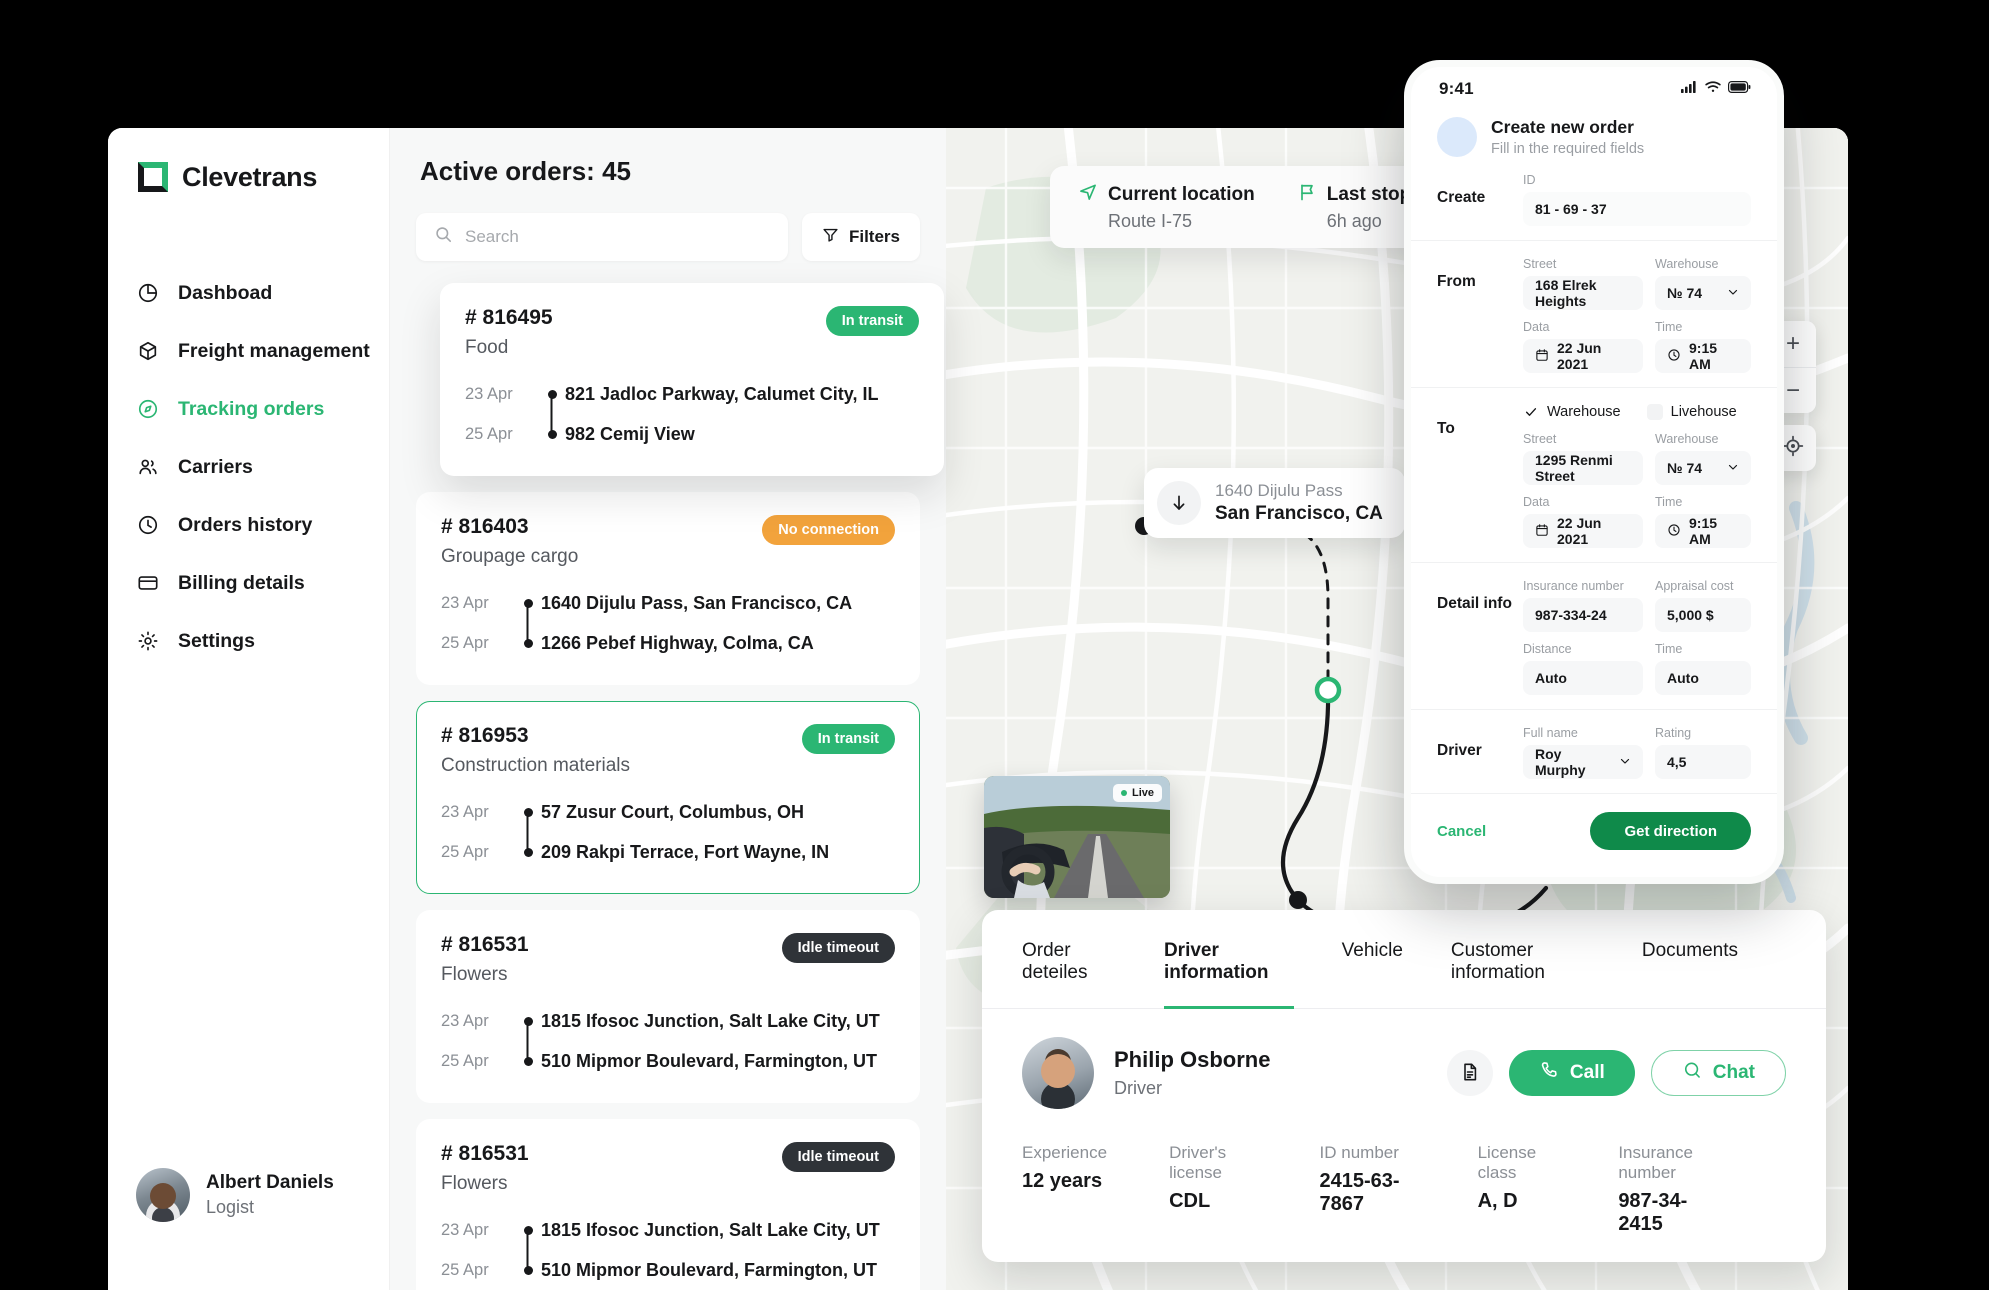 This screenshot has height=1290, width=1989. I want to click on sidebar-item-dashboard: Dashboad, so click(248, 293).